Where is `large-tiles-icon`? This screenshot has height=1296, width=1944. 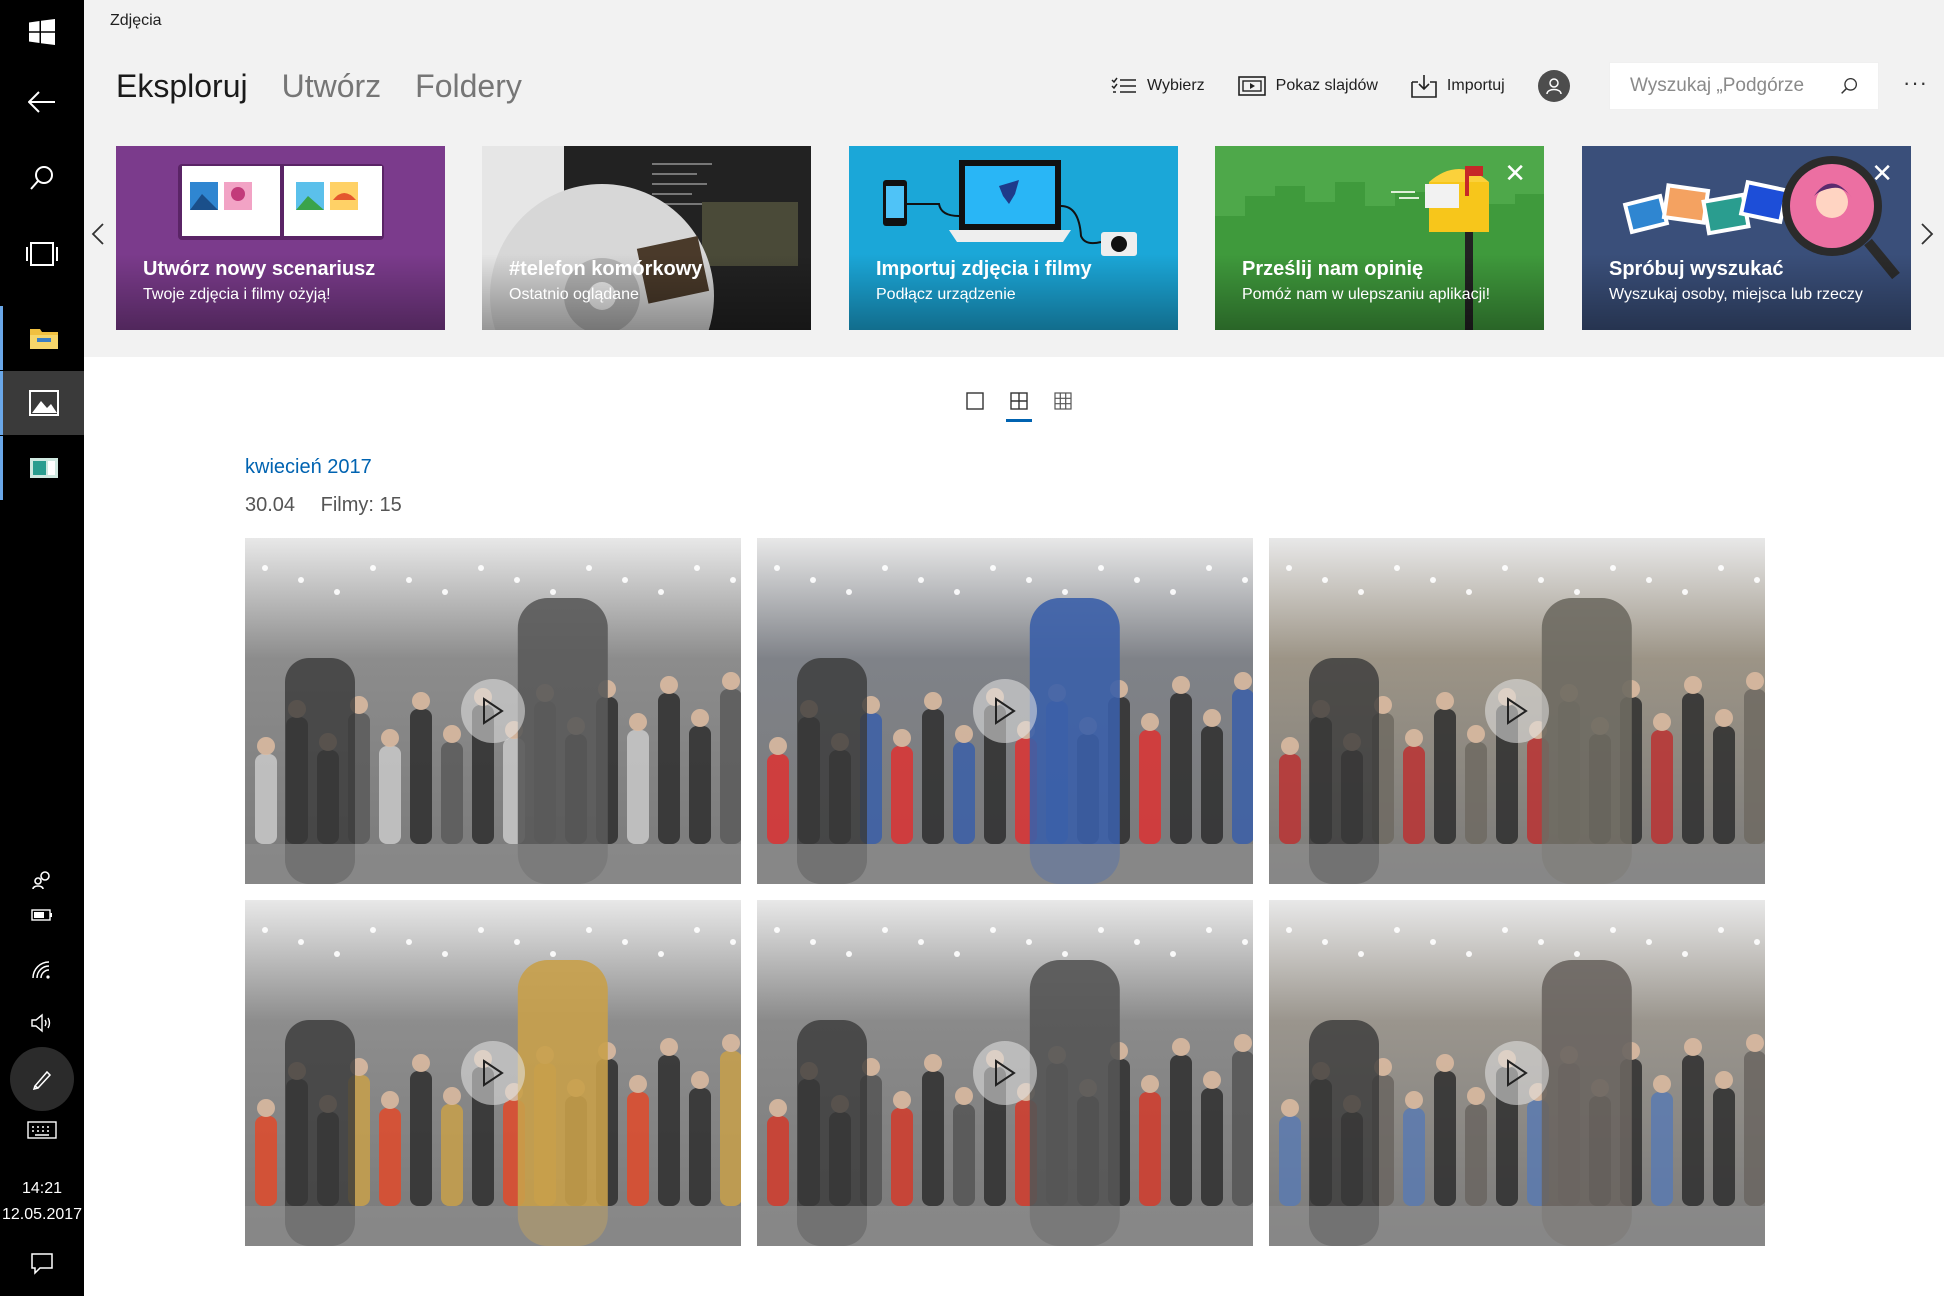
large-tiles-icon is located at coordinates (975, 407).